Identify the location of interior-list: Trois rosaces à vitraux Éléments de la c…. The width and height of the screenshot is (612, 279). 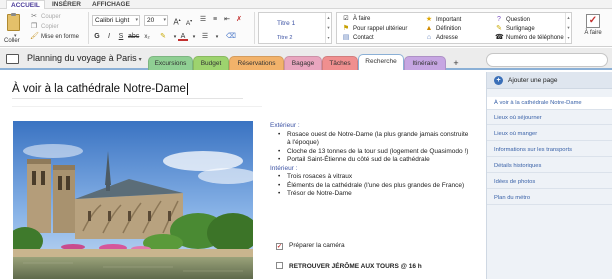
(374, 186).